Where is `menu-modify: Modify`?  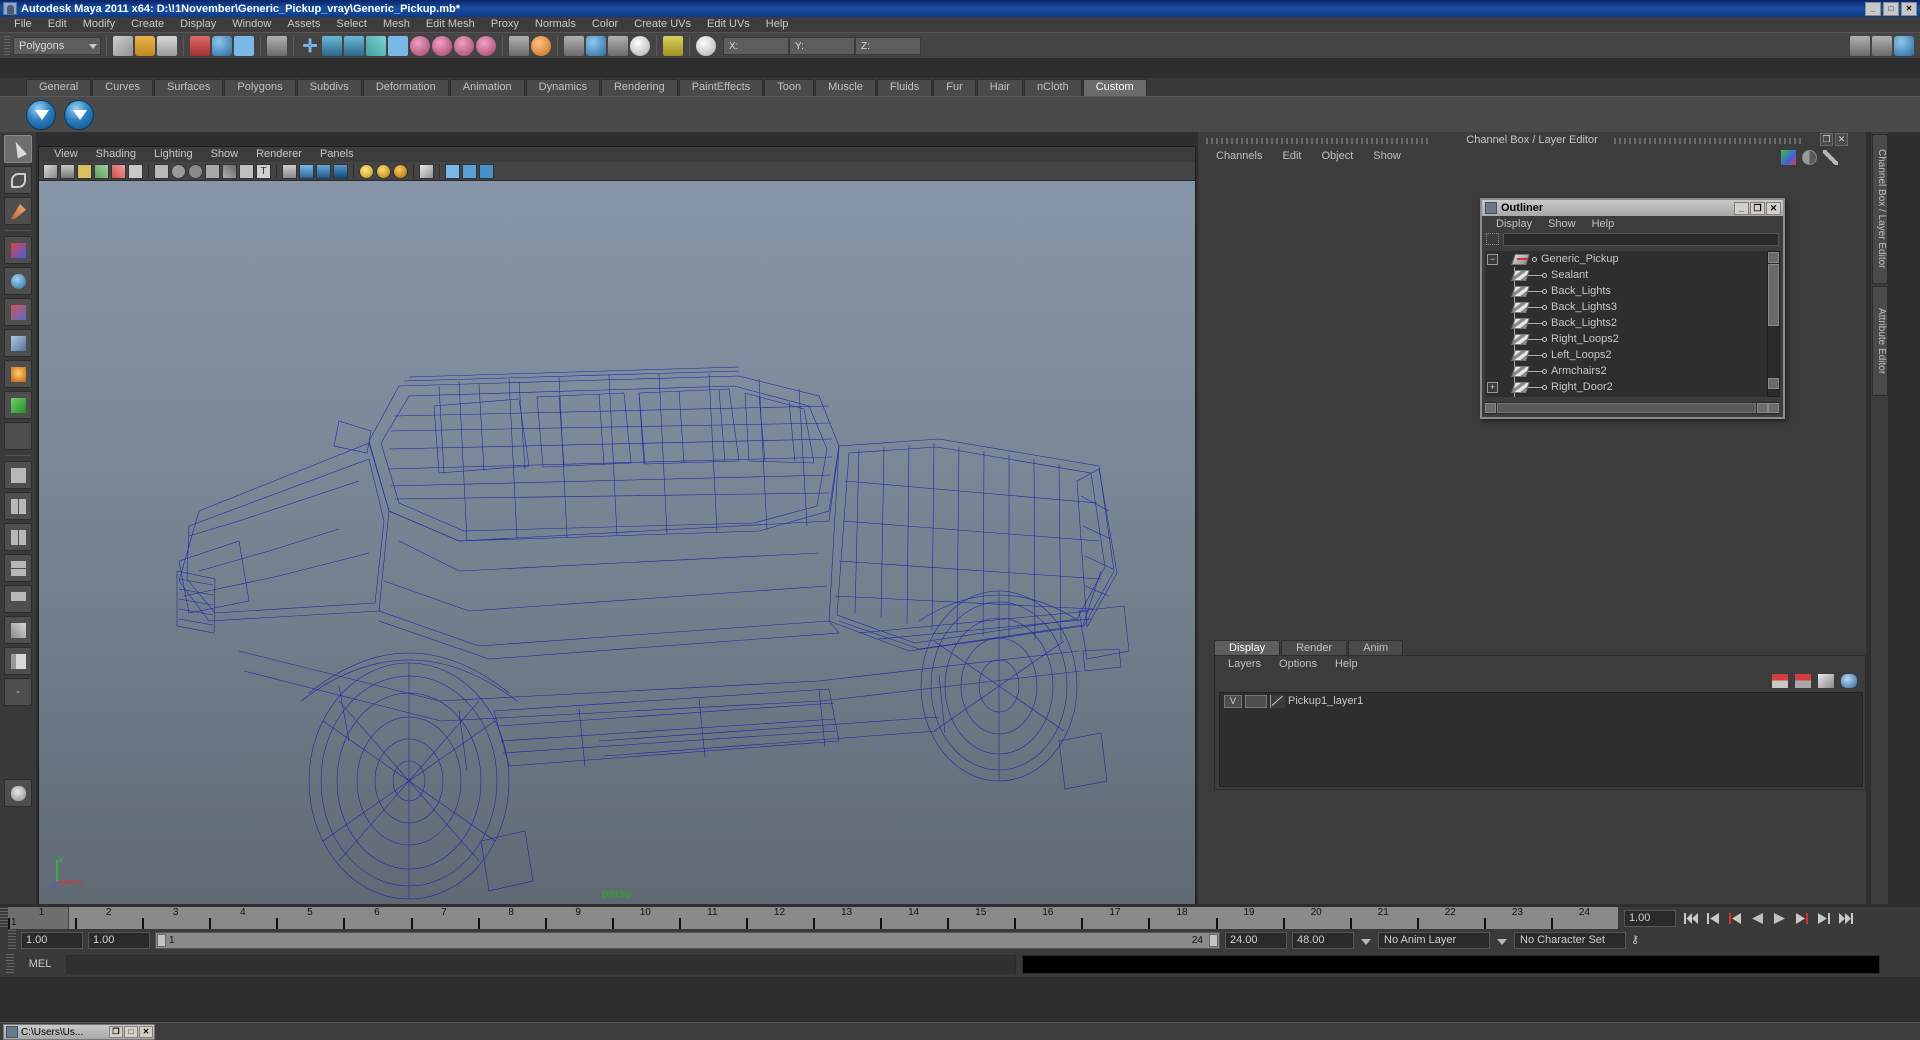
menu-modify: Modify is located at coordinates (99, 24).